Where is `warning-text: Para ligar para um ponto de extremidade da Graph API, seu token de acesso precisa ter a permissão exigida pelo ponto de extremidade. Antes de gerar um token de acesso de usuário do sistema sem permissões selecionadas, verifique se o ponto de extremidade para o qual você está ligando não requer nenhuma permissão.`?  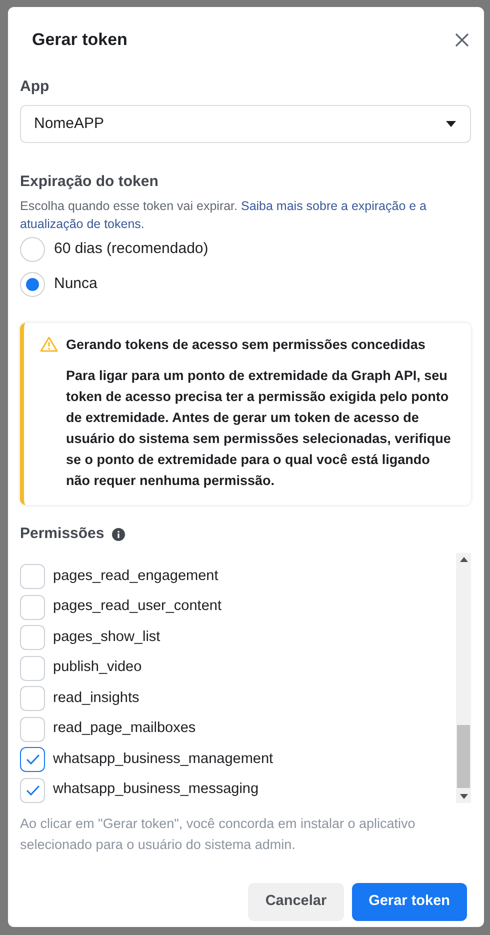
warning-text: Para ligar para um ponto de extremidade da Graph API, seu token de acesso precisa ter a permissão exigida pelo ponto de extremidade. Antes de gerar um token de acesso de usuário do sistema sem permissões selecionadas, verifique se o ponto de extremidade para o qual você está ligando não requer nenhuma permissão. is located at coordinates (259, 428).